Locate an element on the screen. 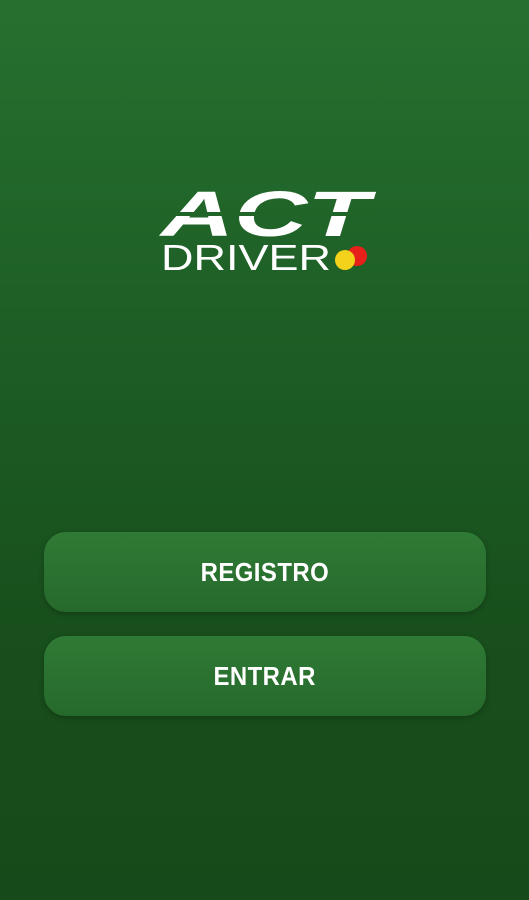  entrar-button-label: ENTRAR is located at coordinates (265, 675).